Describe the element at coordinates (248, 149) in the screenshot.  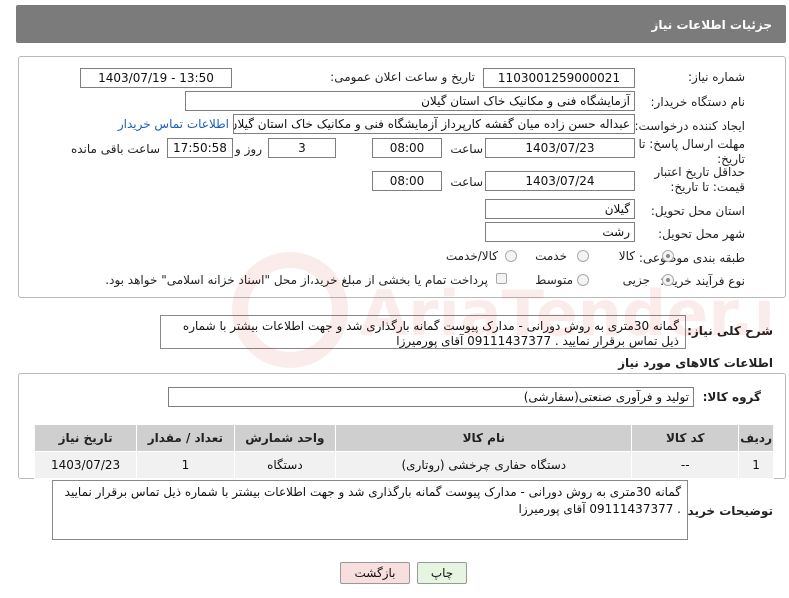
I see `days-label: روز و` at that location.